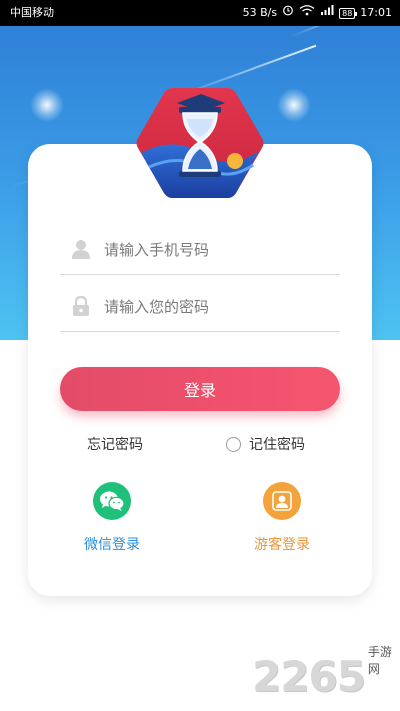 The width and height of the screenshot is (400, 711). Describe the element at coordinates (32, 12) in the screenshot. I see `carrier-name: 中国移动` at that location.